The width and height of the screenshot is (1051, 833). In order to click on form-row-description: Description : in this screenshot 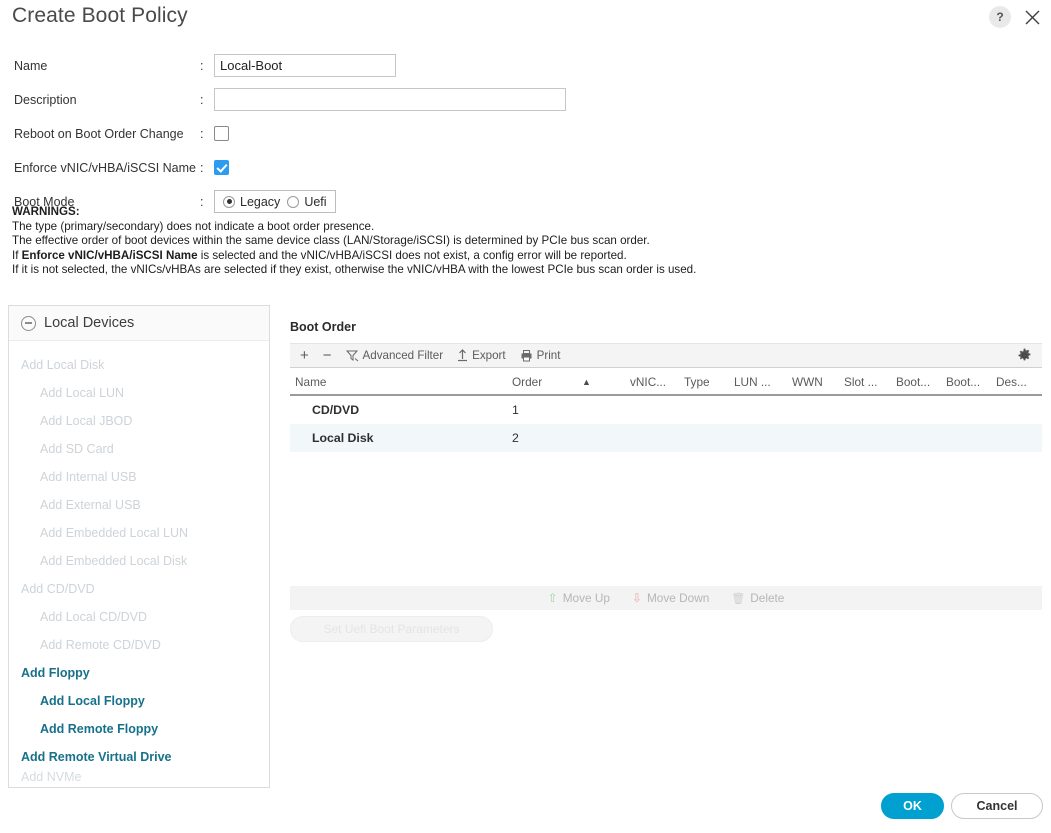, I will do `click(525, 99)`.